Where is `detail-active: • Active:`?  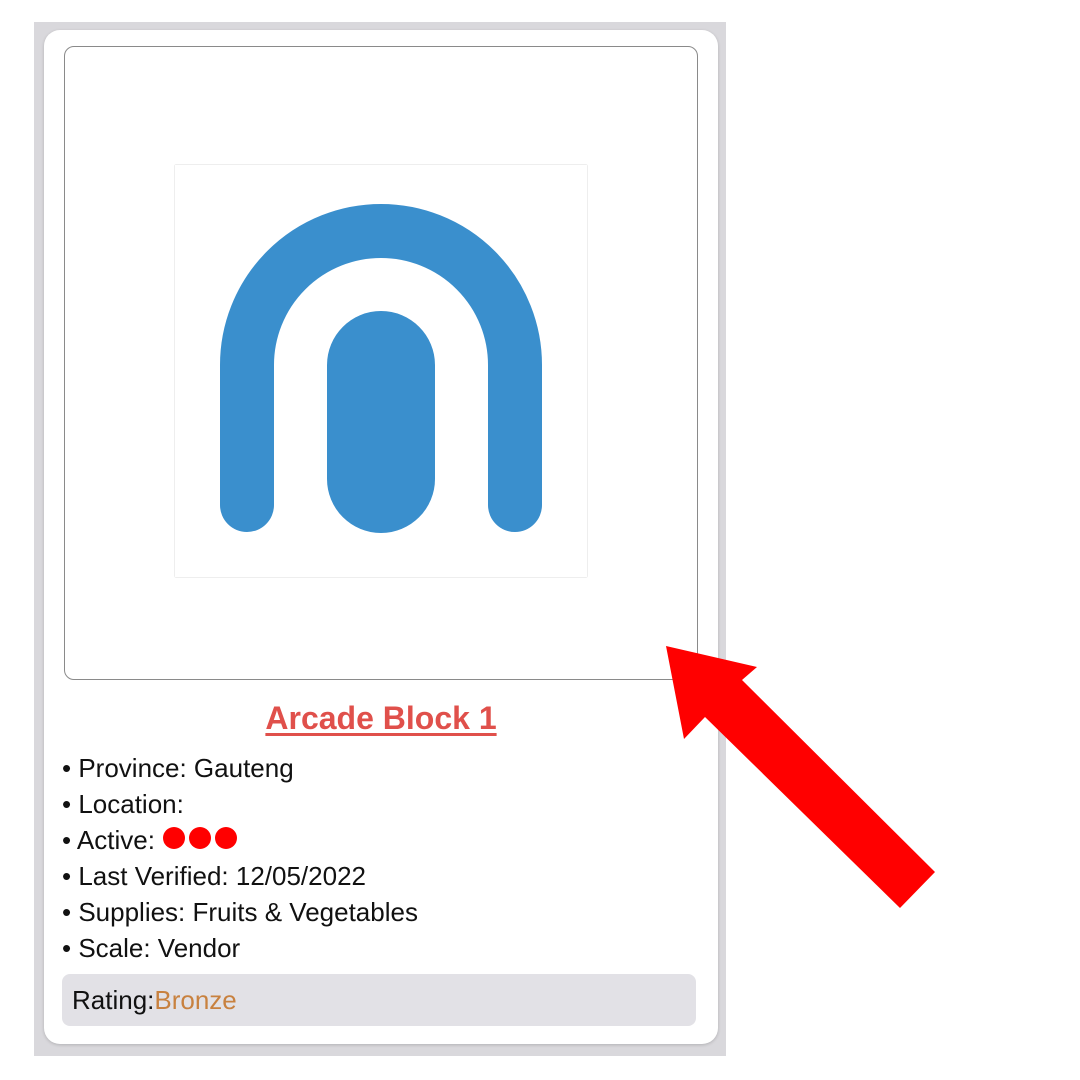 detail-active: • Active: is located at coordinates (240, 840).